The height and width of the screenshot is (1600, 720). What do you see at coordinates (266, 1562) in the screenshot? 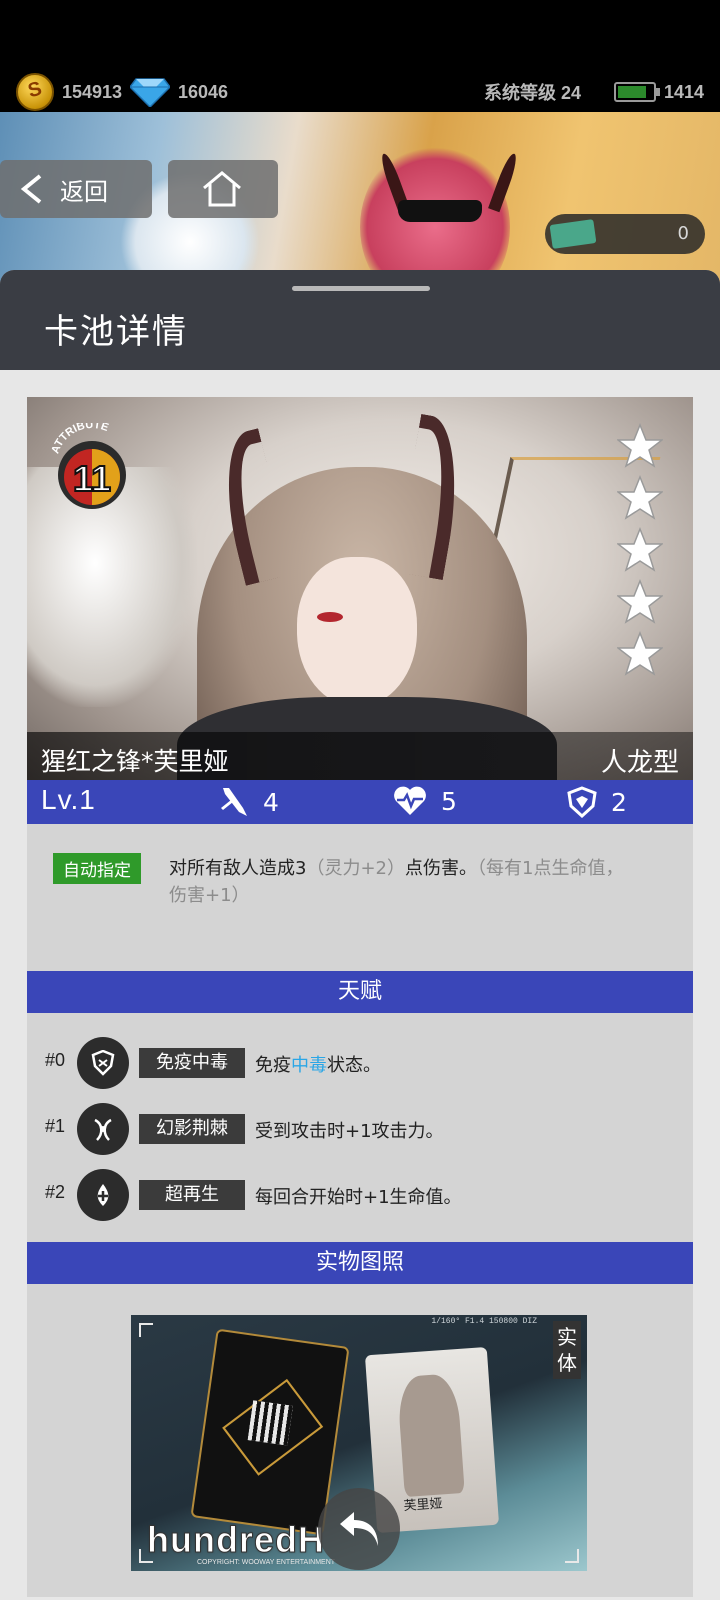
I see `copyright-text: COPYRIGHT: WOOWAY ENTERTAINMENT` at bounding box center [266, 1562].